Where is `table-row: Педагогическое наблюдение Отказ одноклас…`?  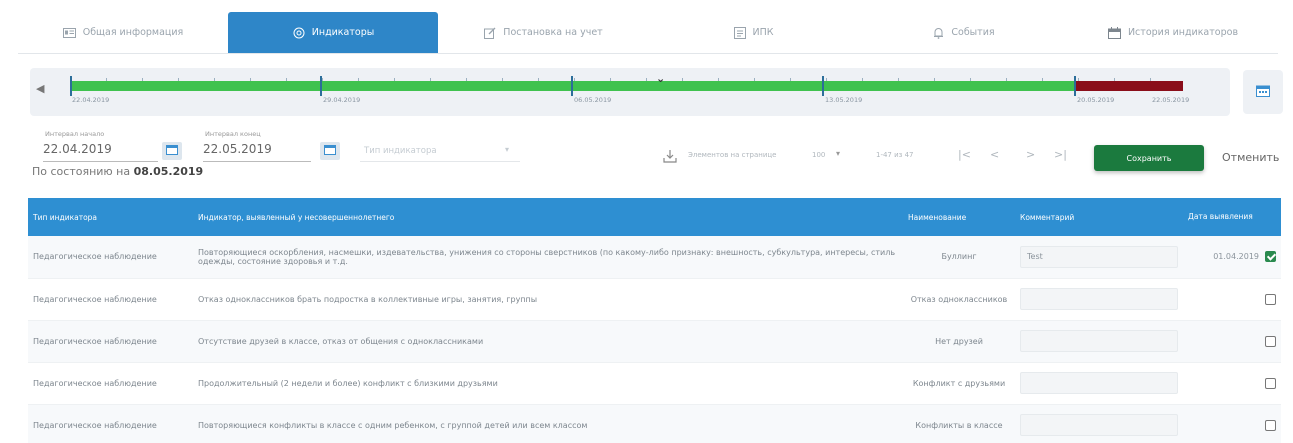 table-row: Педагогическое наблюдение Отказ одноклас… is located at coordinates (654, 299).